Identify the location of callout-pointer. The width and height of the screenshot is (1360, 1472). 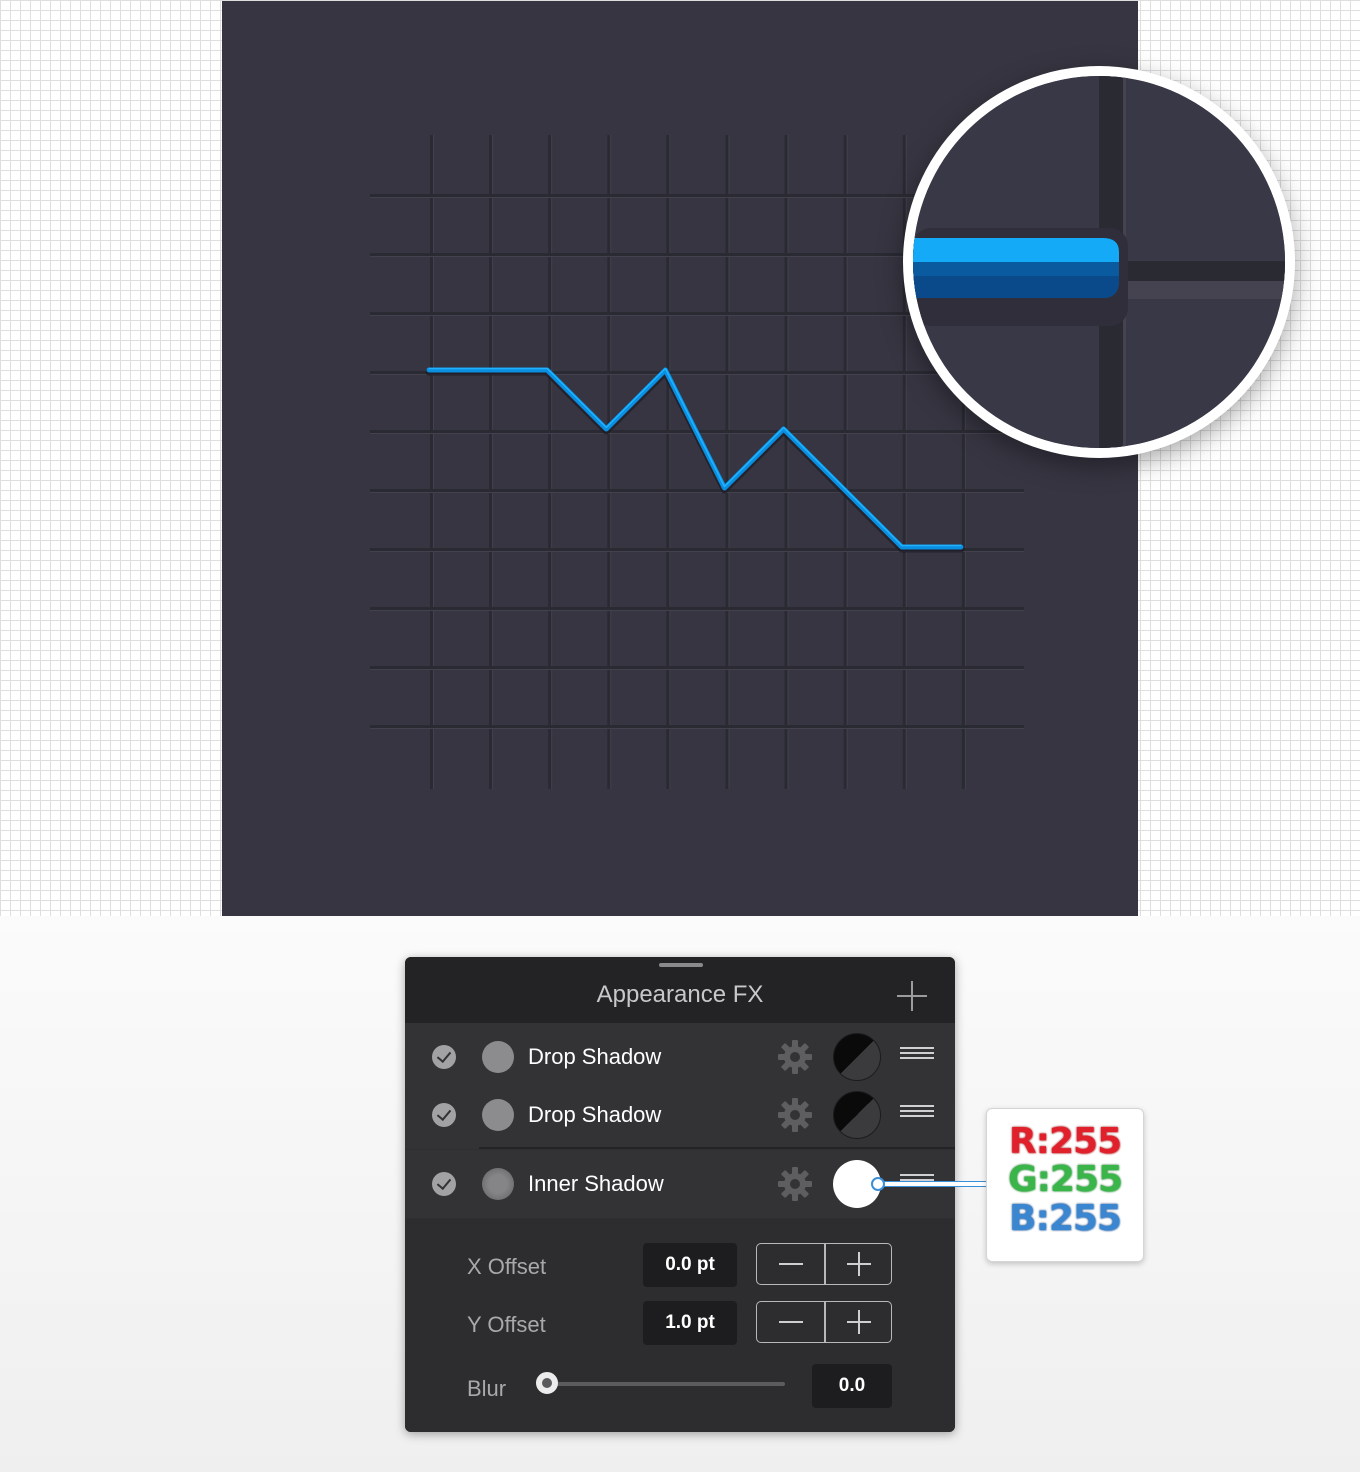
(878, 1184).